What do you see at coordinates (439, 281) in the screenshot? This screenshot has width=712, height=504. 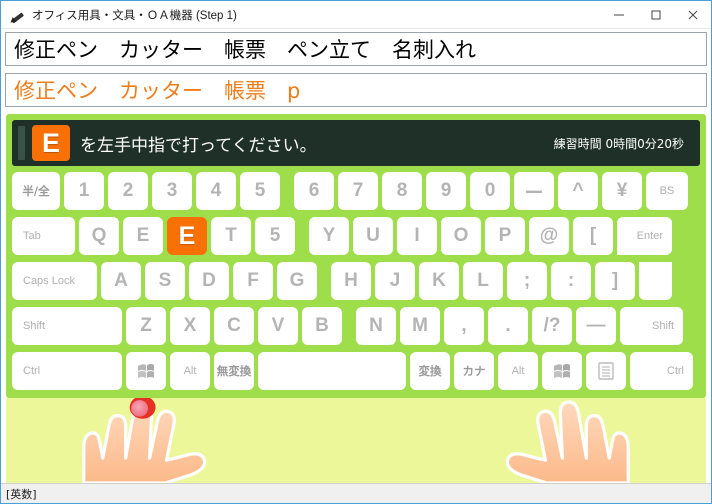 I see `key-k: K` at bounding box center [439, 281].